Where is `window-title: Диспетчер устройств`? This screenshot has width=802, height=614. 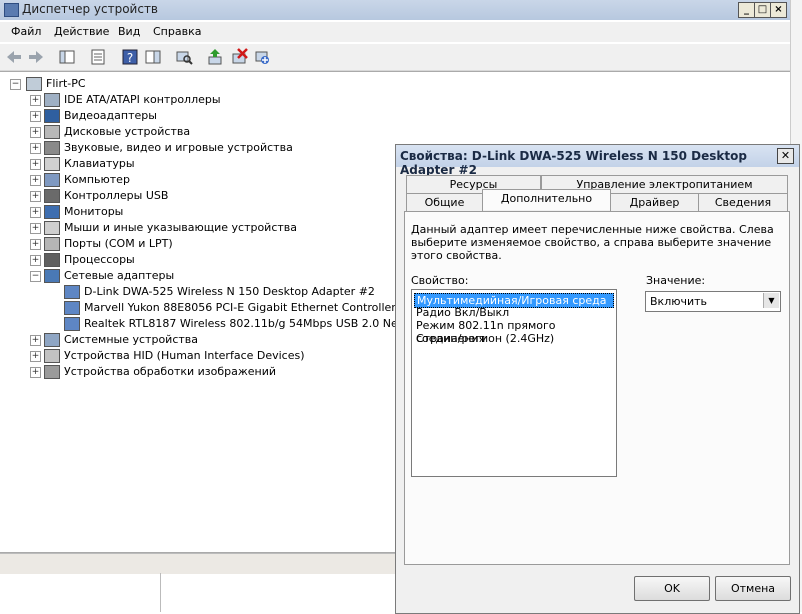
window-title: Диспетчер устройств is located at coordinates (90, 9).